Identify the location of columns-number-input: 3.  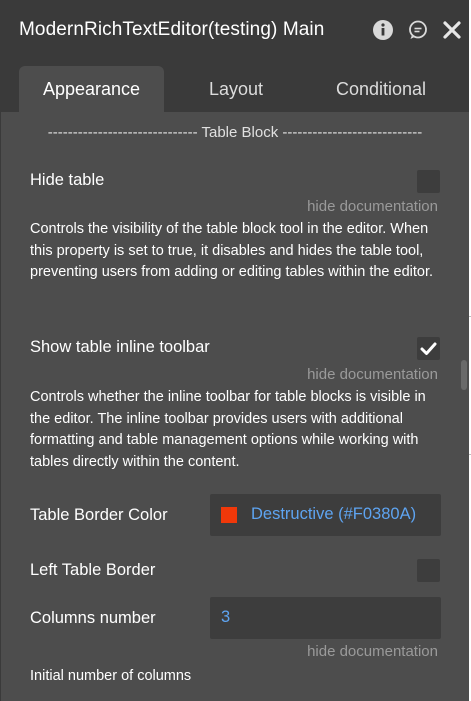
(325, 618).